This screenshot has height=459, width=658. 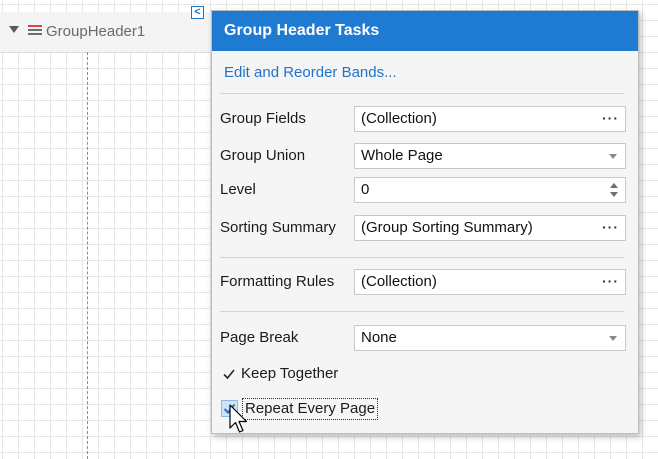 What do you see at coordinates (490, 119) in the screenshot?
I see `group-fields-field: (Collection) ···` at bounding box center [490, 119].